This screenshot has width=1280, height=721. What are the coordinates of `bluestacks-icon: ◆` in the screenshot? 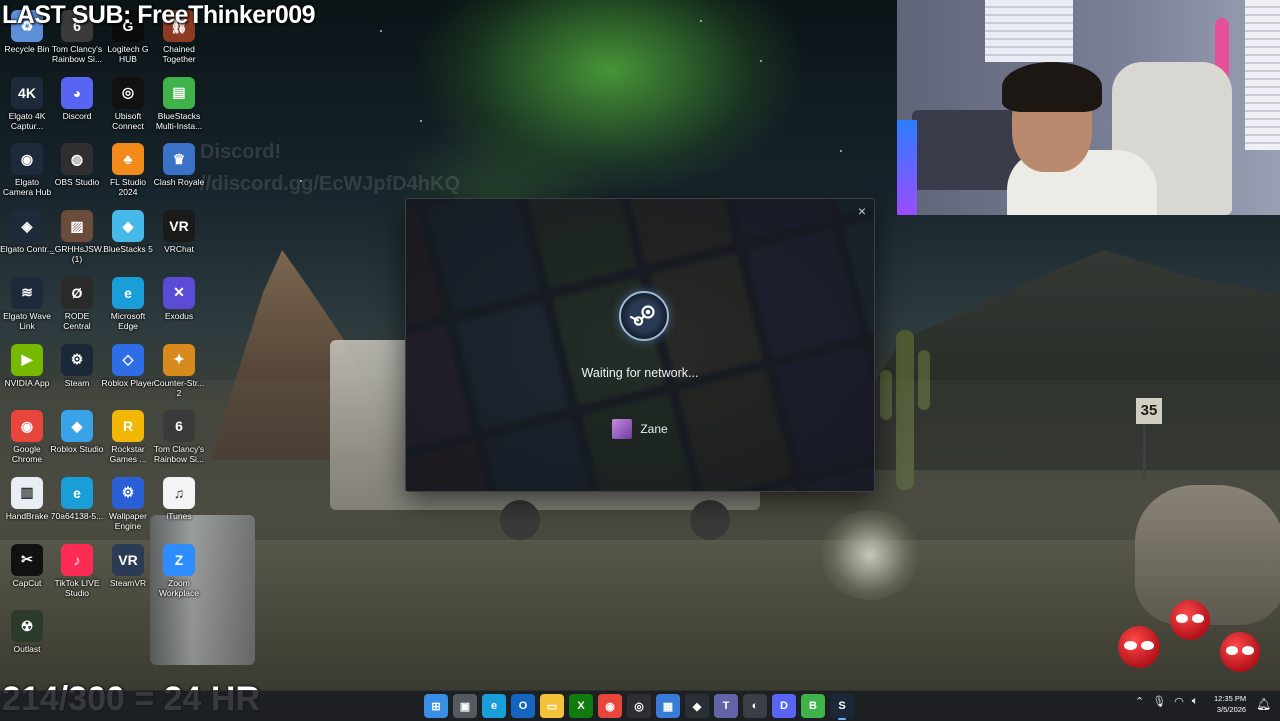 It's located at (128, 226).